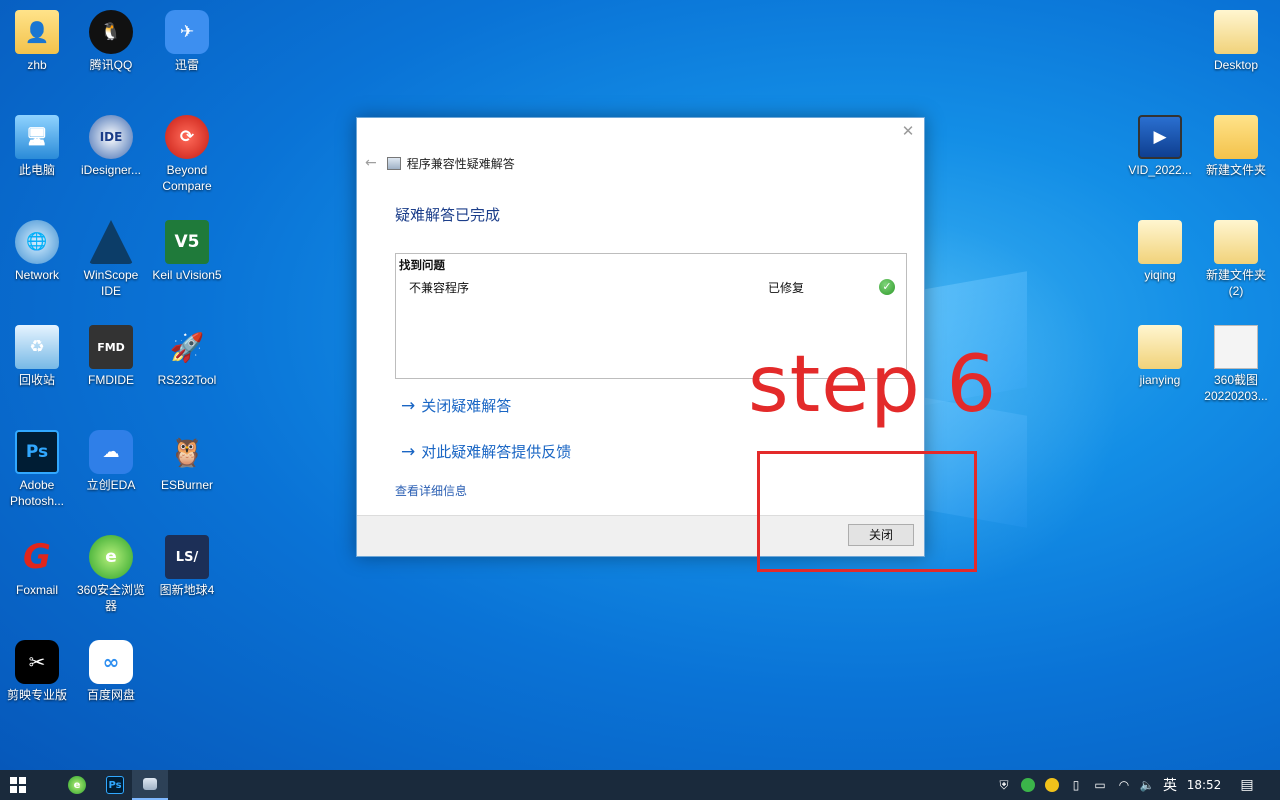 The width and height of the screenshot is (1280, 800). I want to click on action-center-button: ▤, so click(1247, 785).